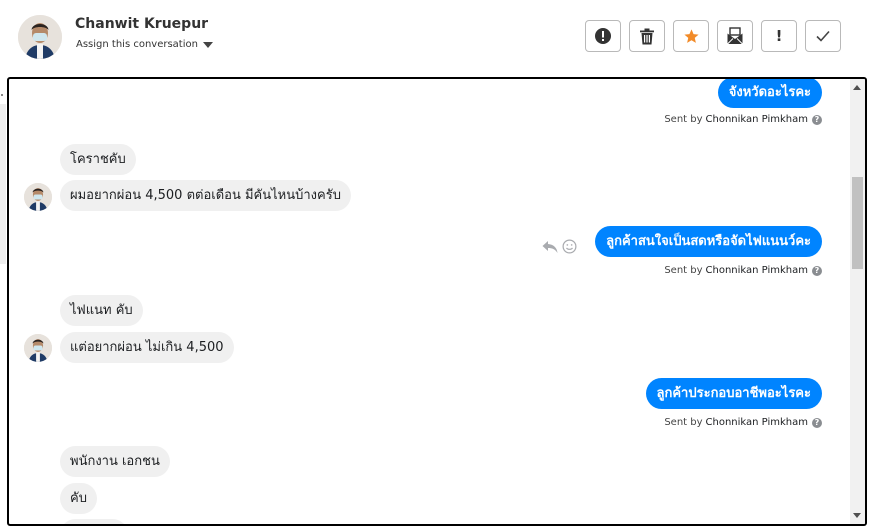  Describe the element at coordinates (147, 347) in the screenshot. I see `incoming-message-bubble: แต่อยากผ่อน ไม่เกิน 4,500` at that location.